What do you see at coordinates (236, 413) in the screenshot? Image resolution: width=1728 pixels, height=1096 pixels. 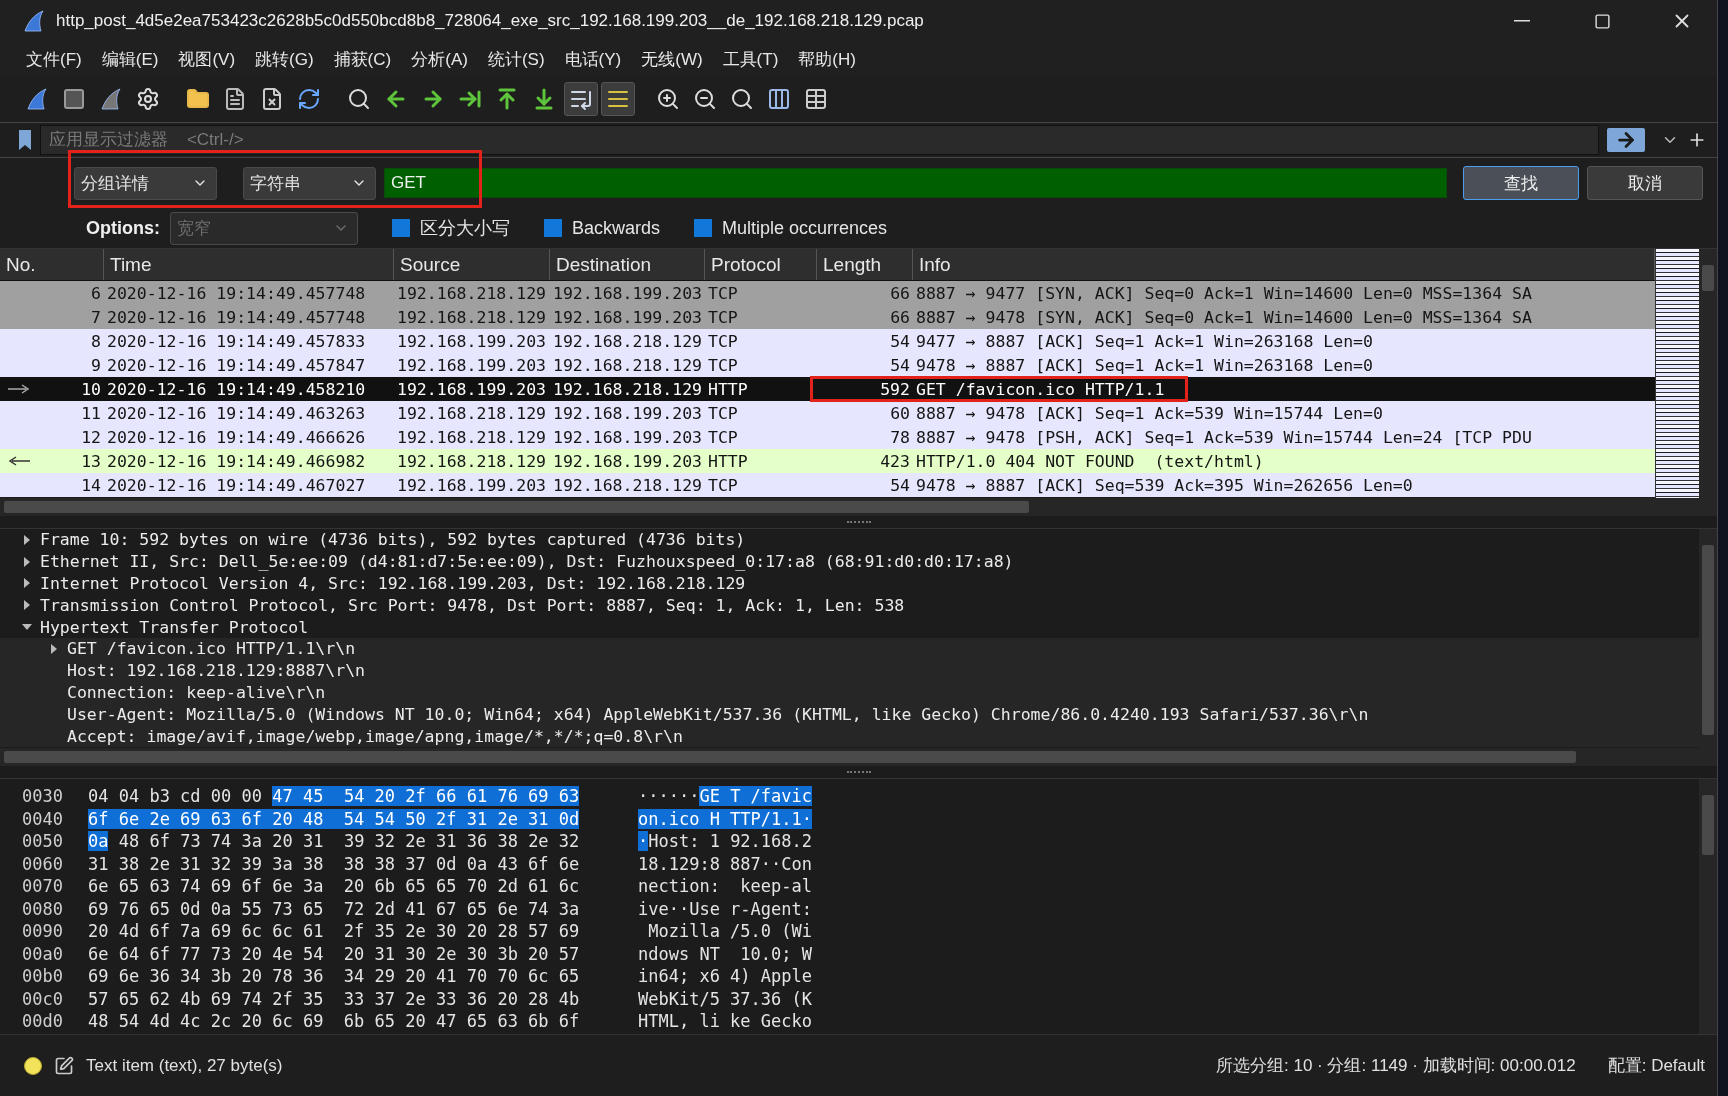 I see `table-cell-text: 2020-12-16 19:14:49.463263` at bounding box center [236, 413].